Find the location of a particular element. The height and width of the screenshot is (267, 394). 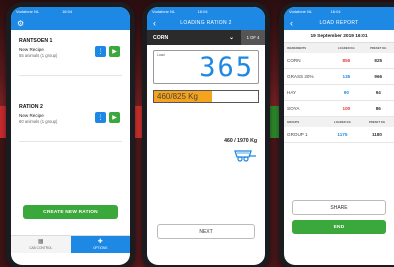

load-display: Load 365 is located at coordinates (206, 67).